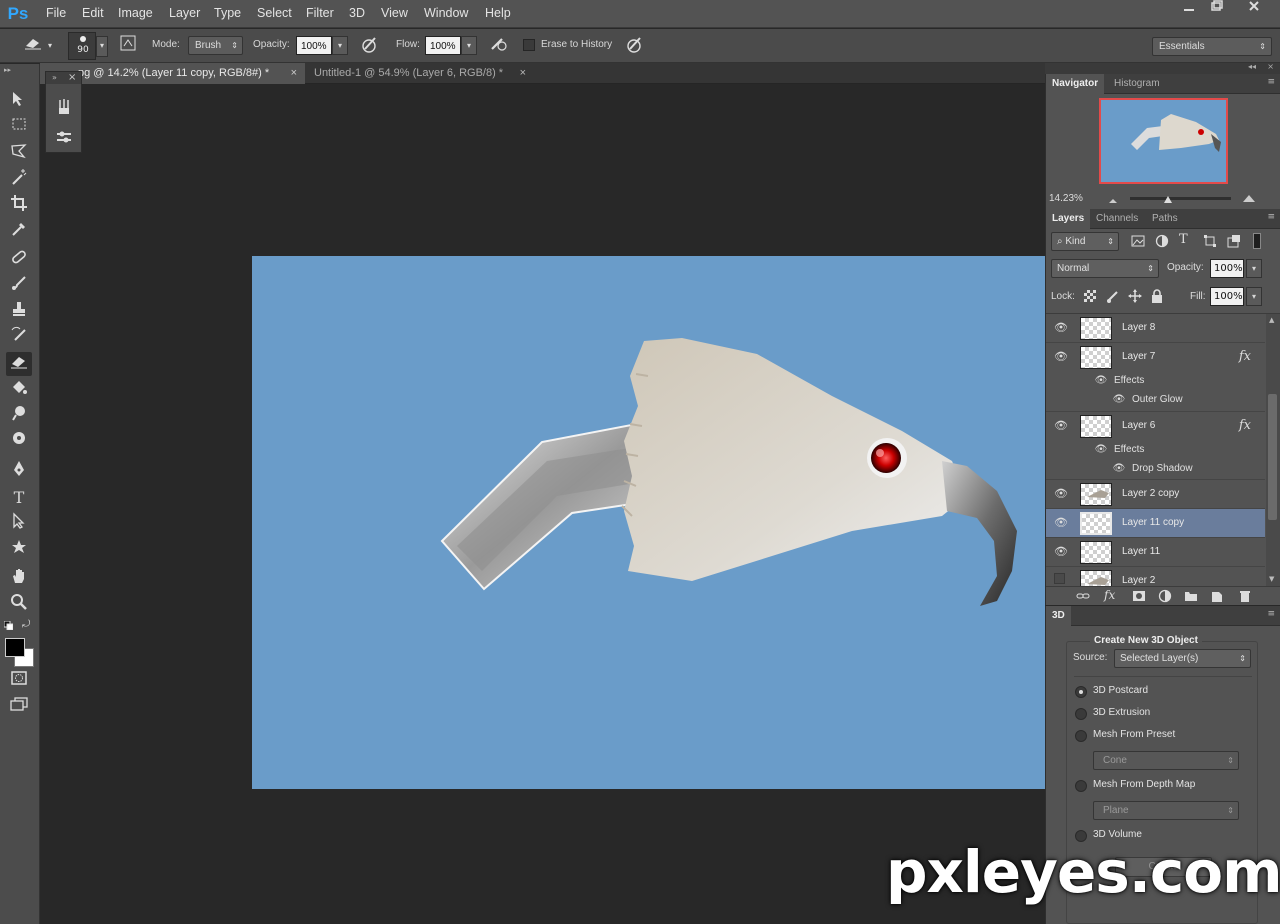  I want to click on default-colors-icon, so click(8, 625).